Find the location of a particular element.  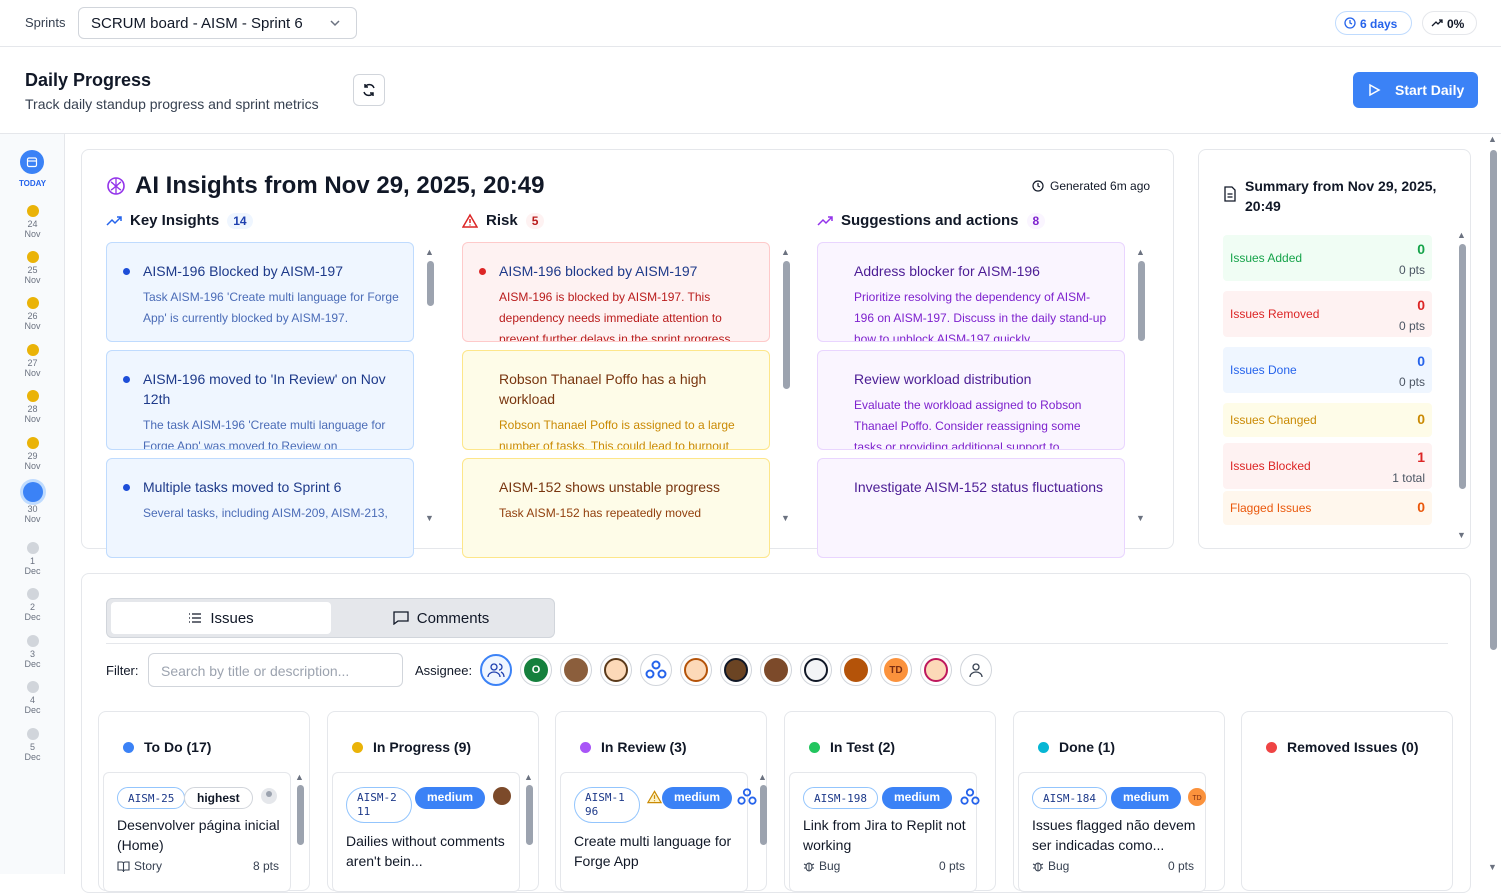

timeline-day: 4 Dec is located at coordinates (32, 698).